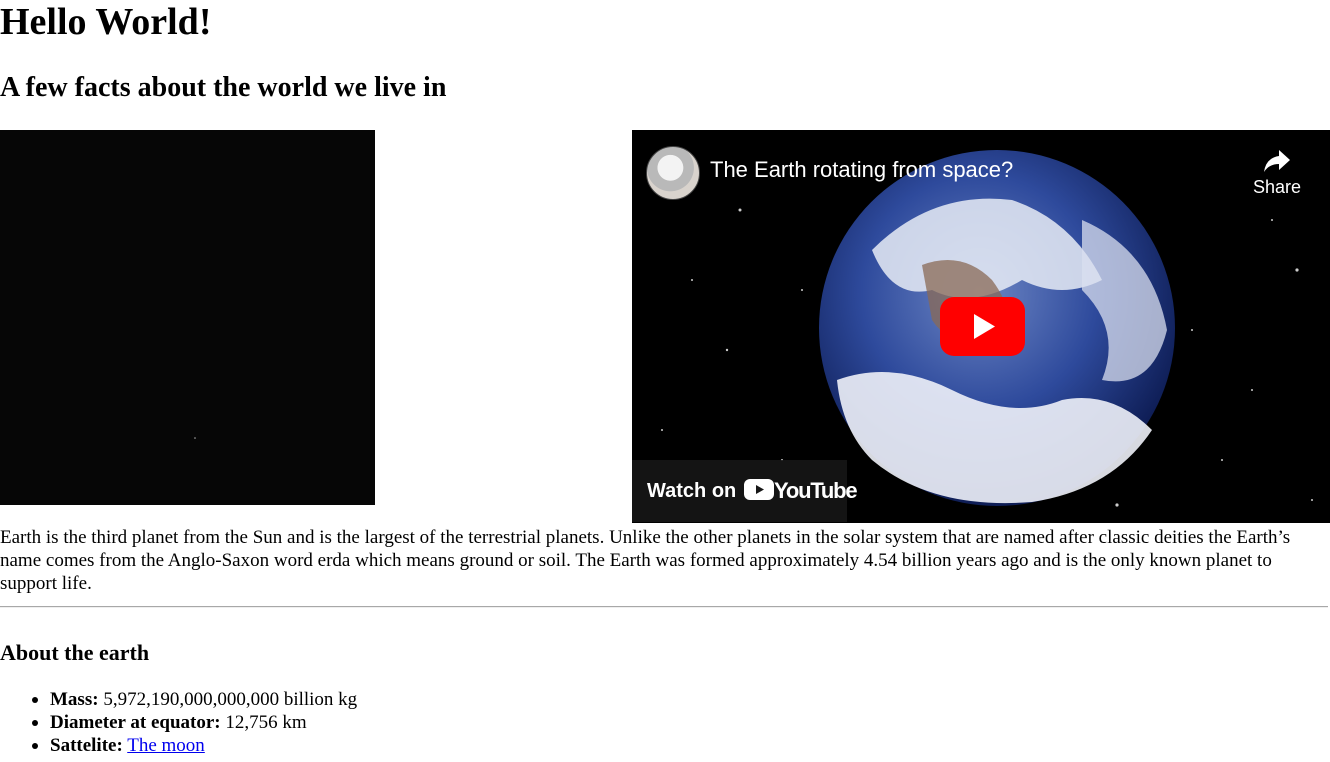  Describe the element at coordinates (74, 699) in the screenshot. I see `fact-label: Mass:` at that location.